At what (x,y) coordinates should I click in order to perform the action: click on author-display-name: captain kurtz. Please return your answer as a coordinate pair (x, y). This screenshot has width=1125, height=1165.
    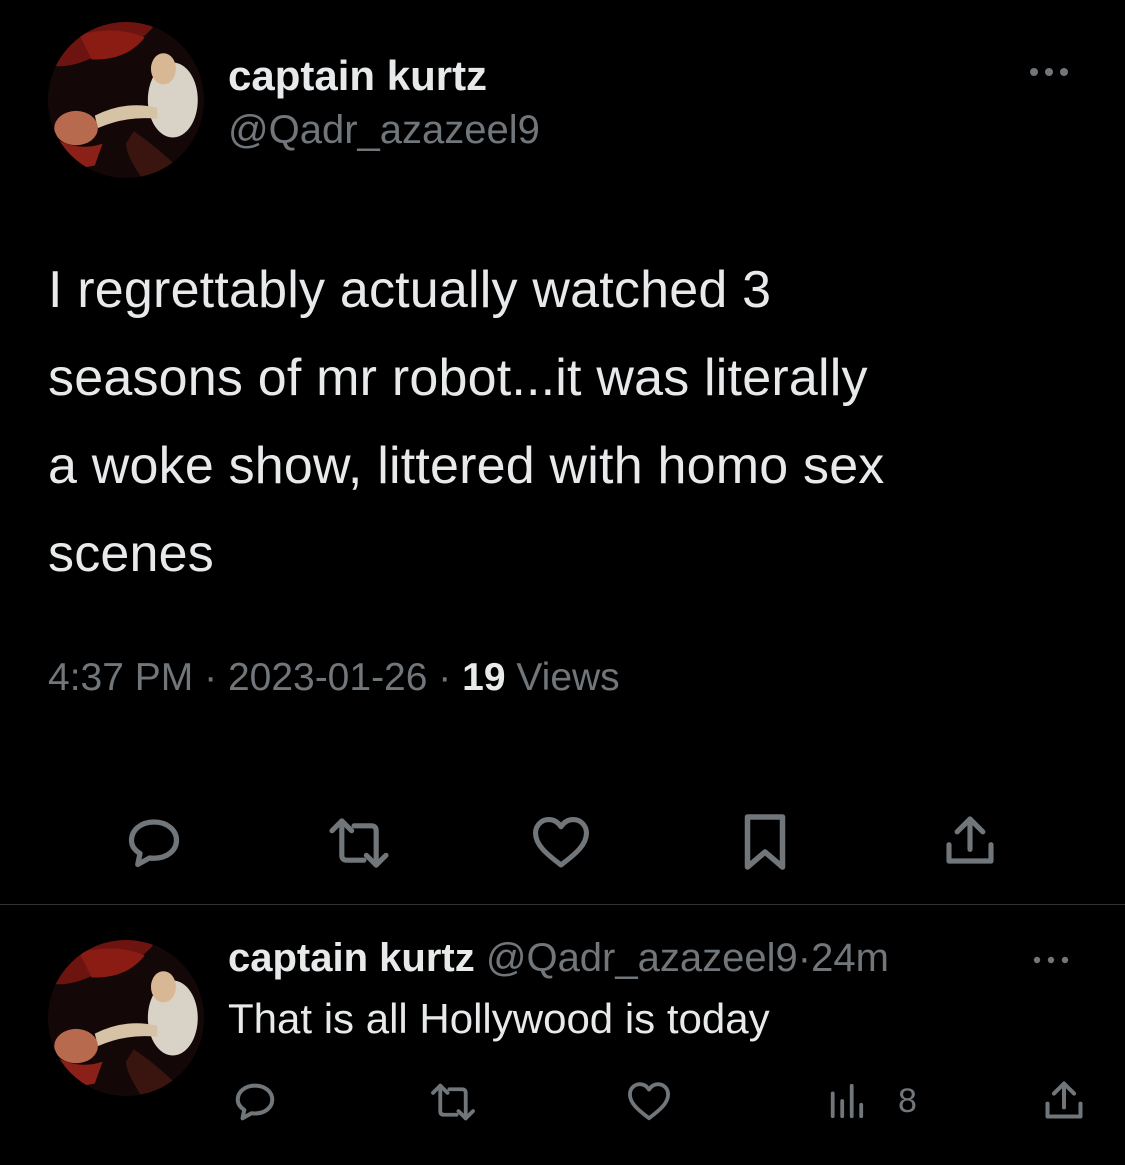
    Looking at the image, I should click on (357, 76).